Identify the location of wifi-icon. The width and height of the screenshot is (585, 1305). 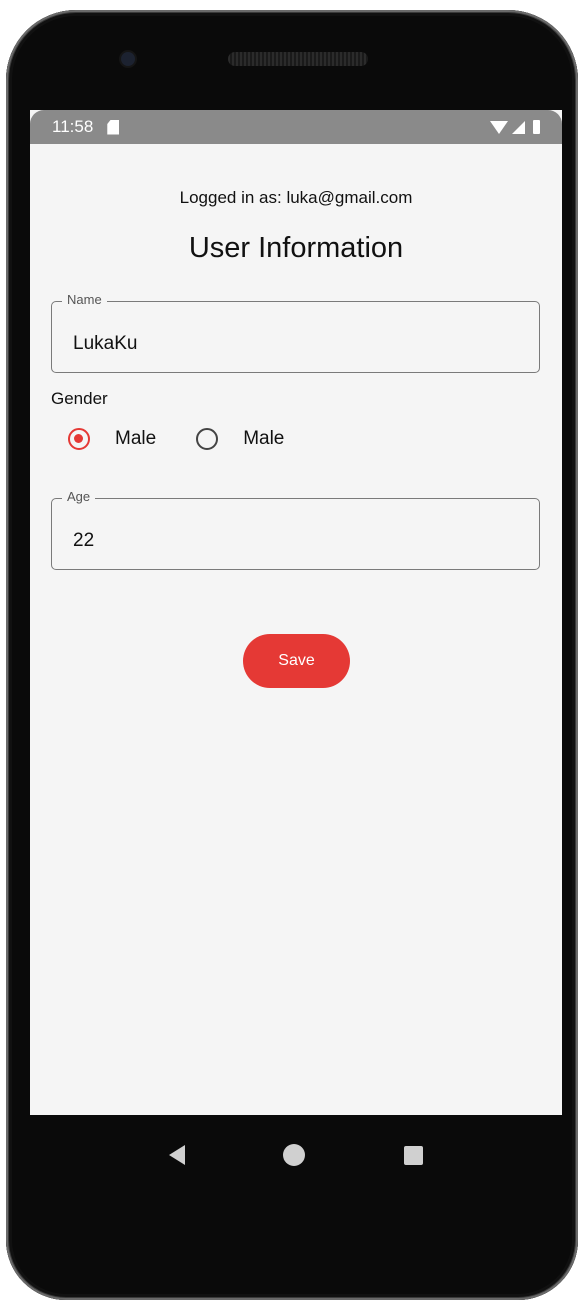
(499, 127).